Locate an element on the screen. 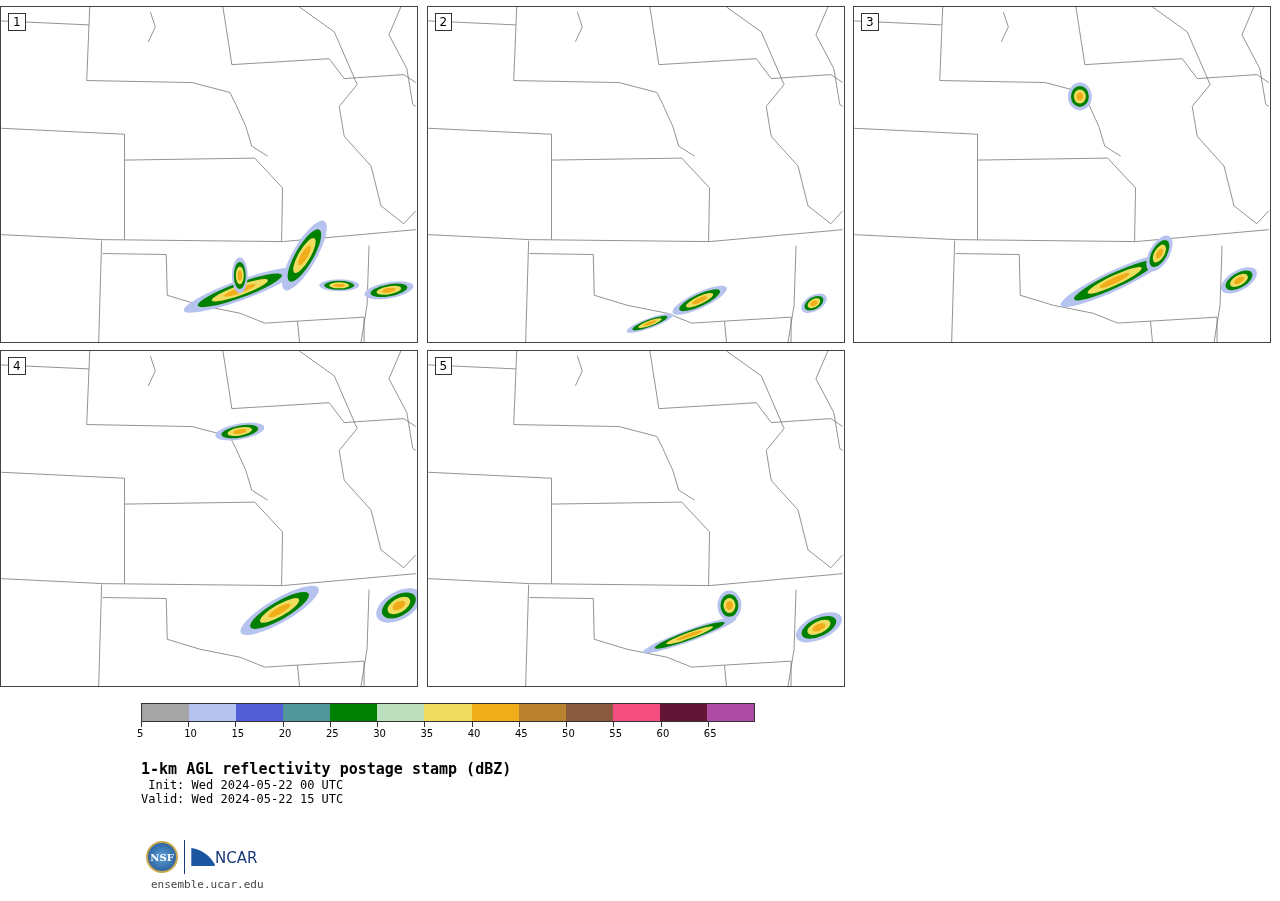  tick-label: 50 is located at coordinates (568, 733).